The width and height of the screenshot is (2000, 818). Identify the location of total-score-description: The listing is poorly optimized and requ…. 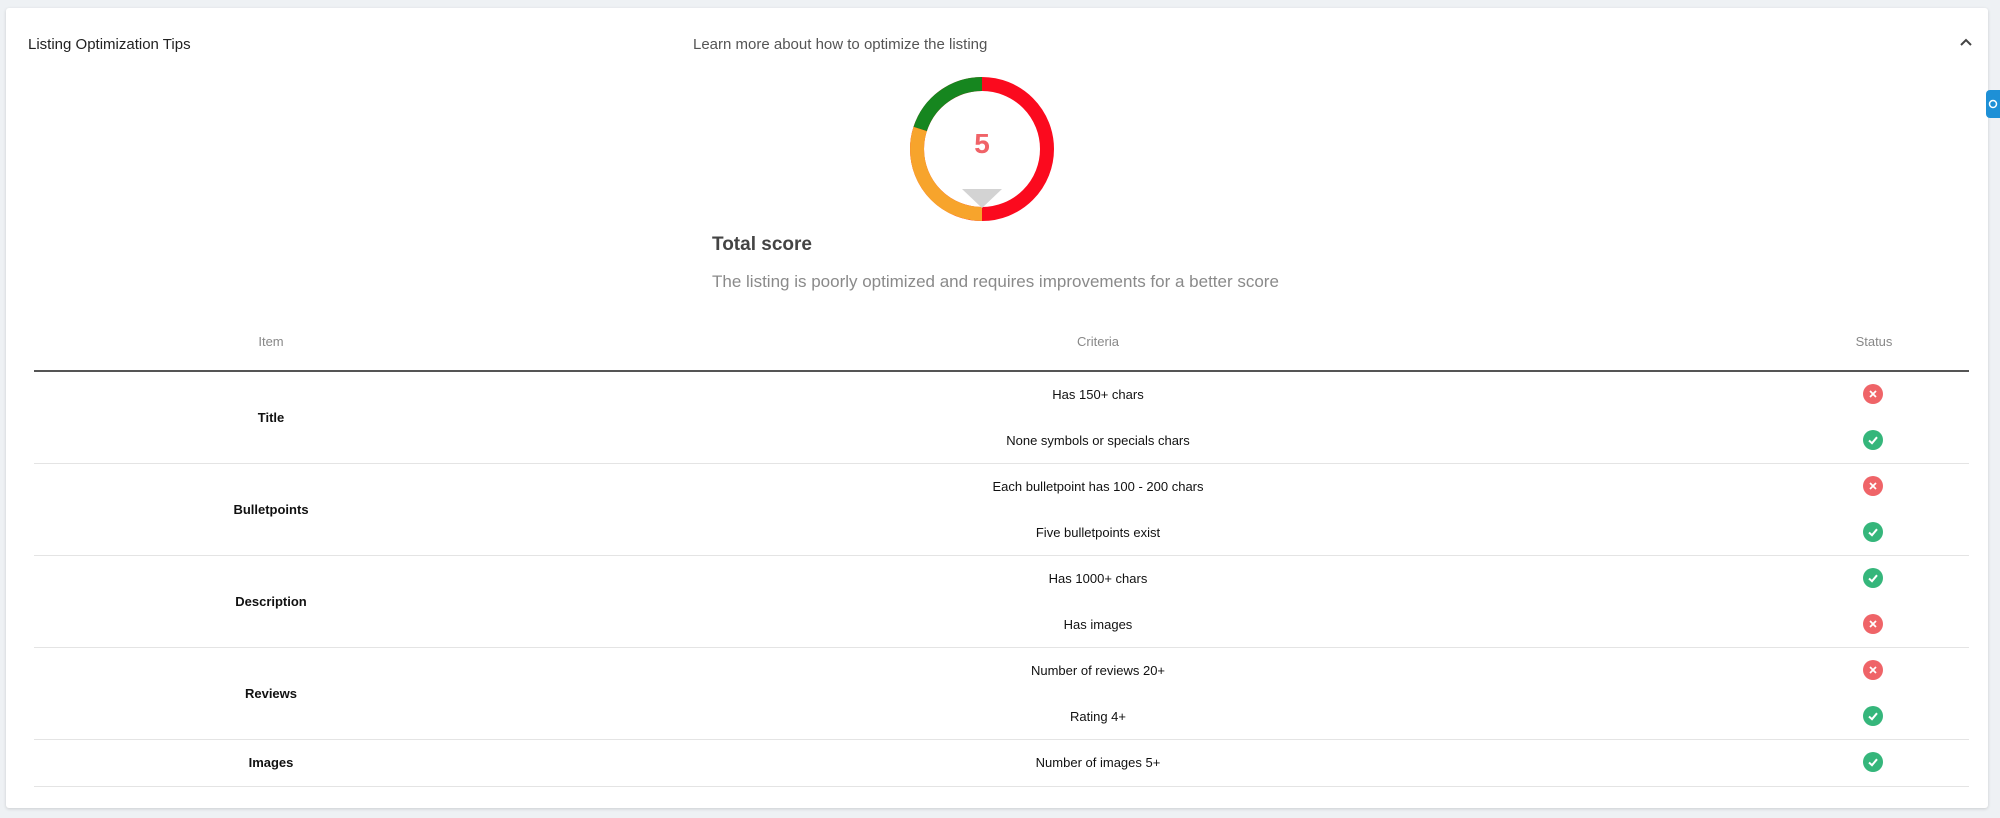
(995, 281).